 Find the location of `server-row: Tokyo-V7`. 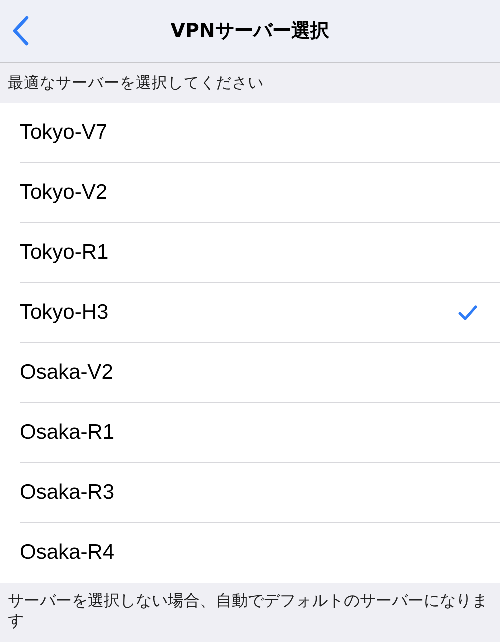

server-row: Tokyo-V7 is located at coordinates (260, 133).